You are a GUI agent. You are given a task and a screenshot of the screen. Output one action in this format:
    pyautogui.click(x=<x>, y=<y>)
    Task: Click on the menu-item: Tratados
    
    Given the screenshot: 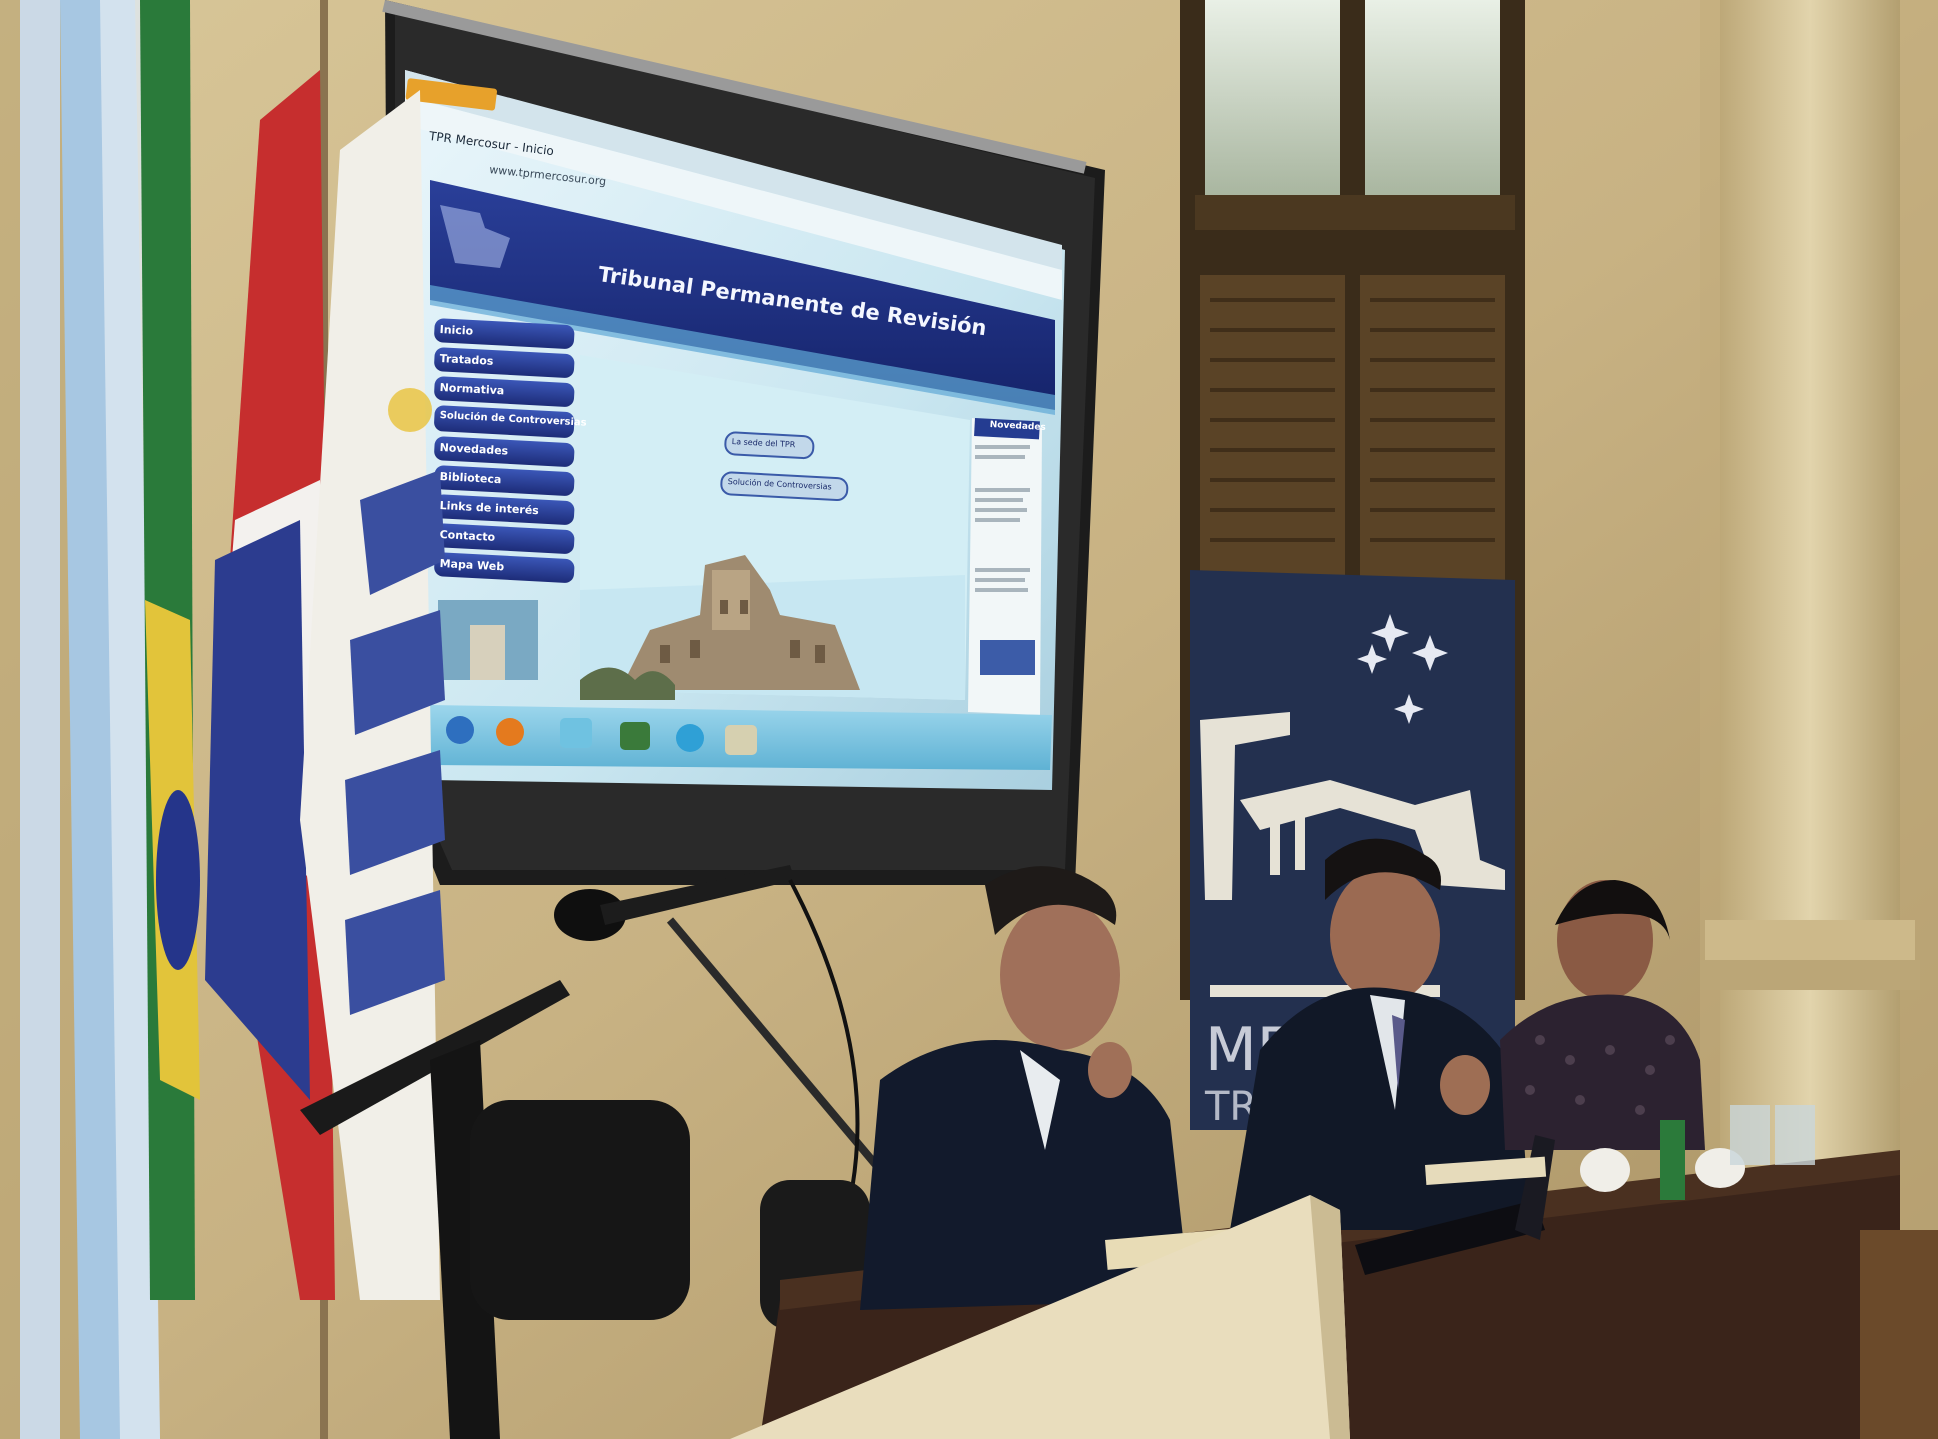 What is the action you would take?
    pyautogui.click(x=466, y=360)
    